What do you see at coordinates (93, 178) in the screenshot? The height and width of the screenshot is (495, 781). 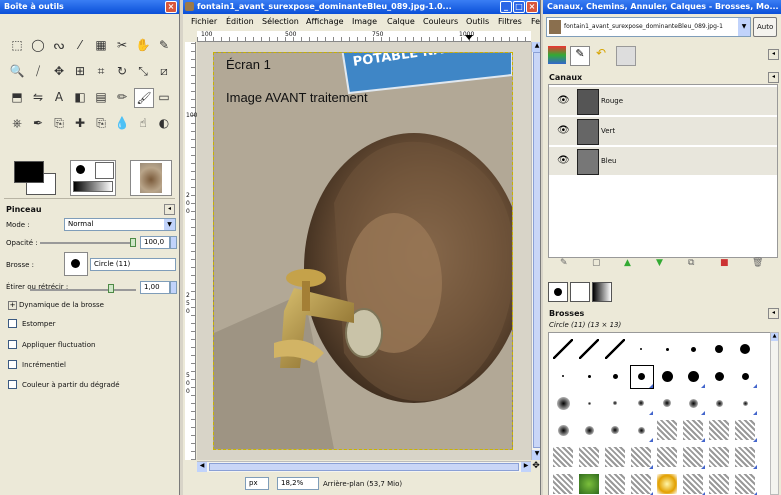 I see `brush-preview` at bounding box center [93, 178].